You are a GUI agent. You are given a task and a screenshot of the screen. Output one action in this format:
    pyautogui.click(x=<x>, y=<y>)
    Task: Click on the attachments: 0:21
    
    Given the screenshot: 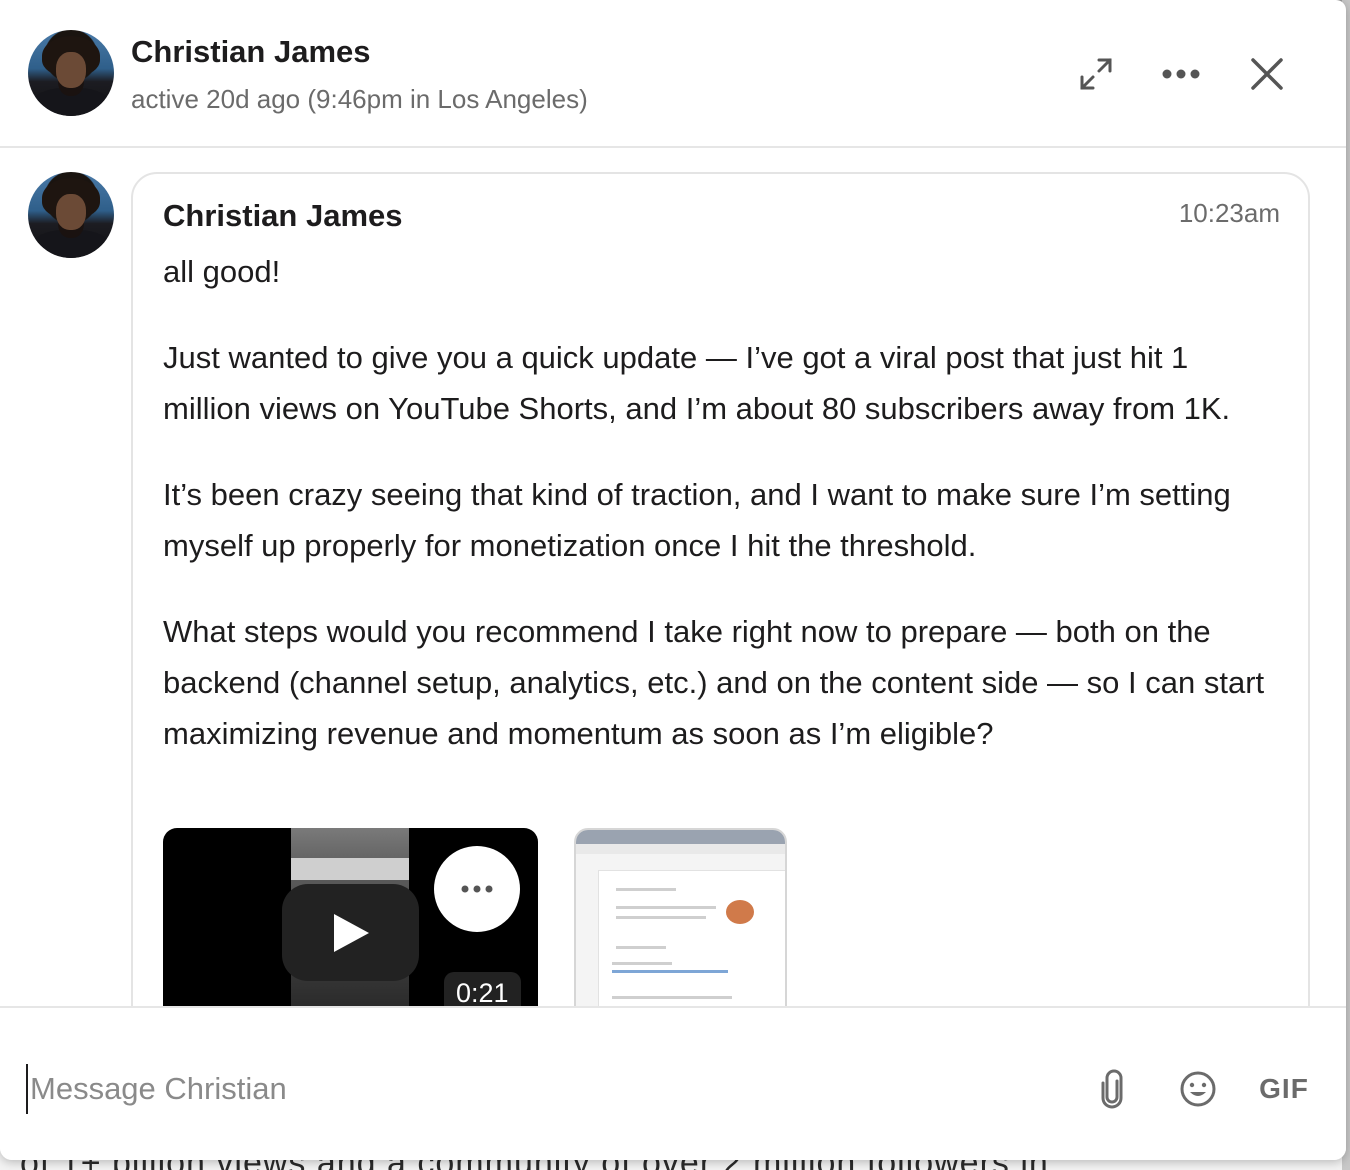 What is the action you would take?
    pyautogui.click(x=475, y=917)
    